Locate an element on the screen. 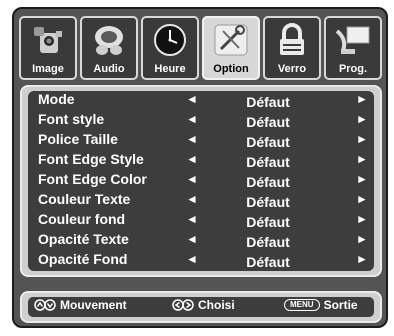 The image size is (394, 336). move-hint: Mouvement is located at coordinates (80, 305).